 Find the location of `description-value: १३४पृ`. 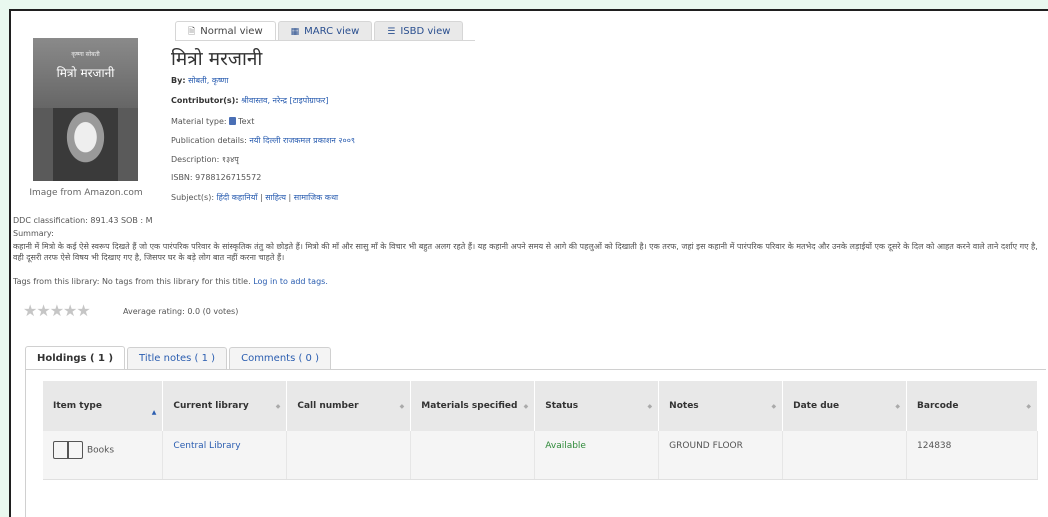

description-value: १३४पृ is located at coordinates (230, 159).